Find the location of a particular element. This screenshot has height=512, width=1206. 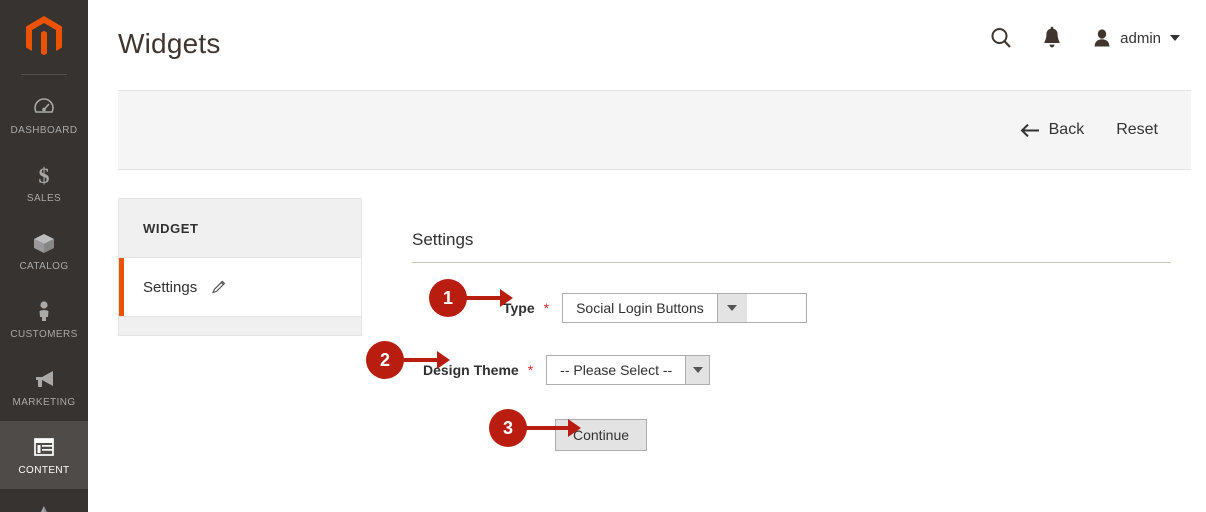

sidebar-item-customers: CUSTOMERS is located at coordinates (44, 319).